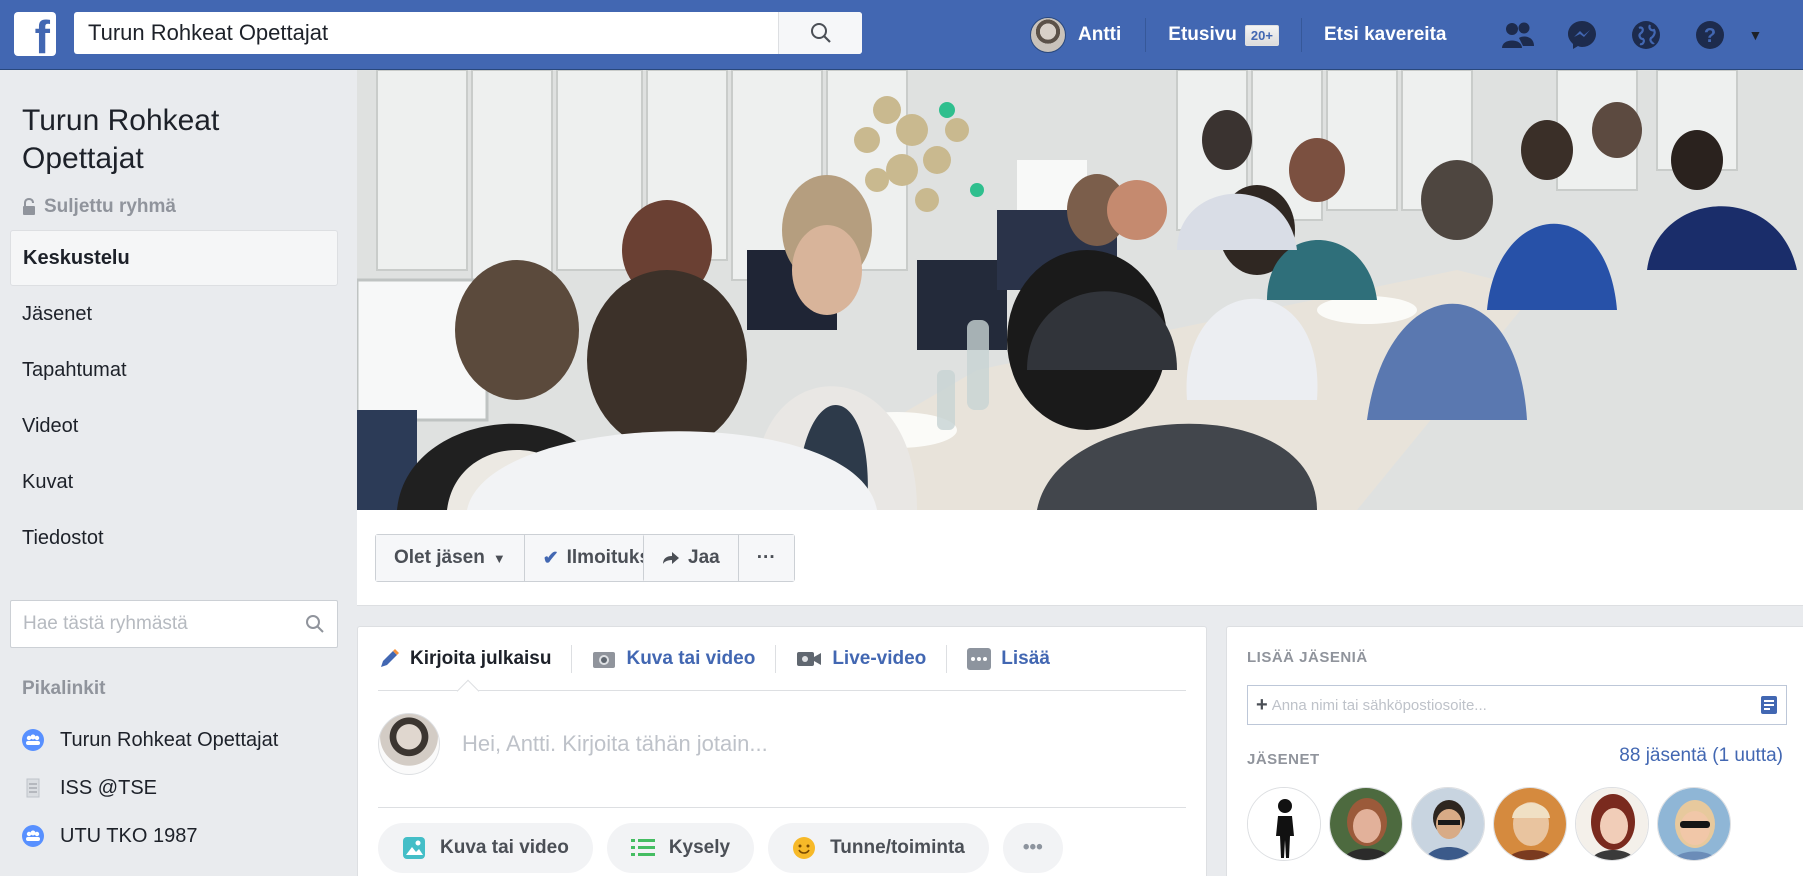  I want to click on user-name: Antti, so click(1100, 34).